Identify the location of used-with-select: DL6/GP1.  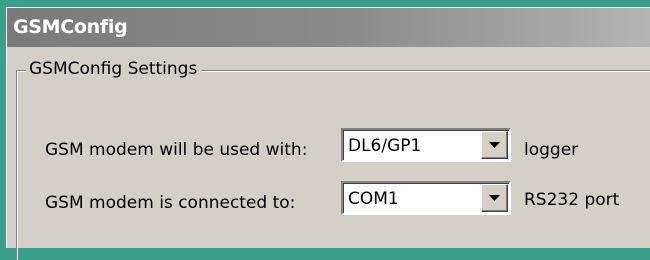
(426, 145).